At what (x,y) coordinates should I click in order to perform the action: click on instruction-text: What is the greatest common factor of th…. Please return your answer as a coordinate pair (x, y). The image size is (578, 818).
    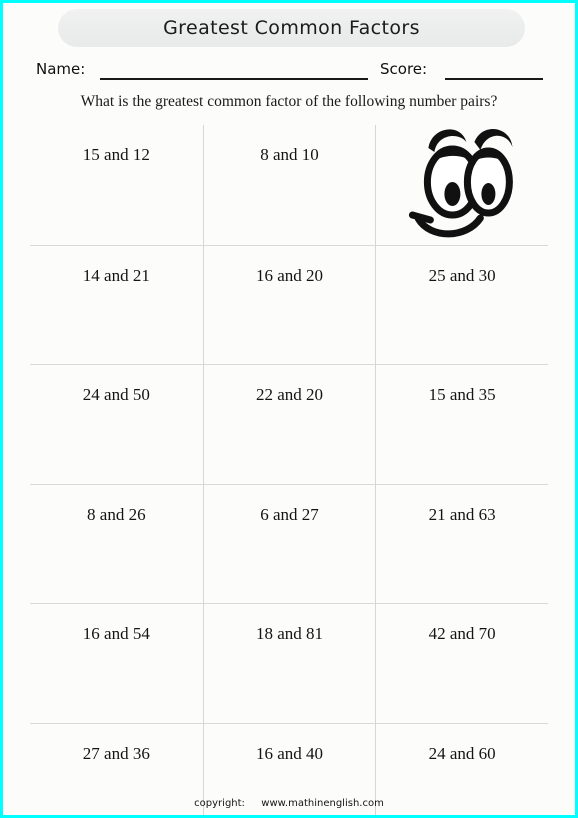
    Looking at the image, I should click on (289, 101).